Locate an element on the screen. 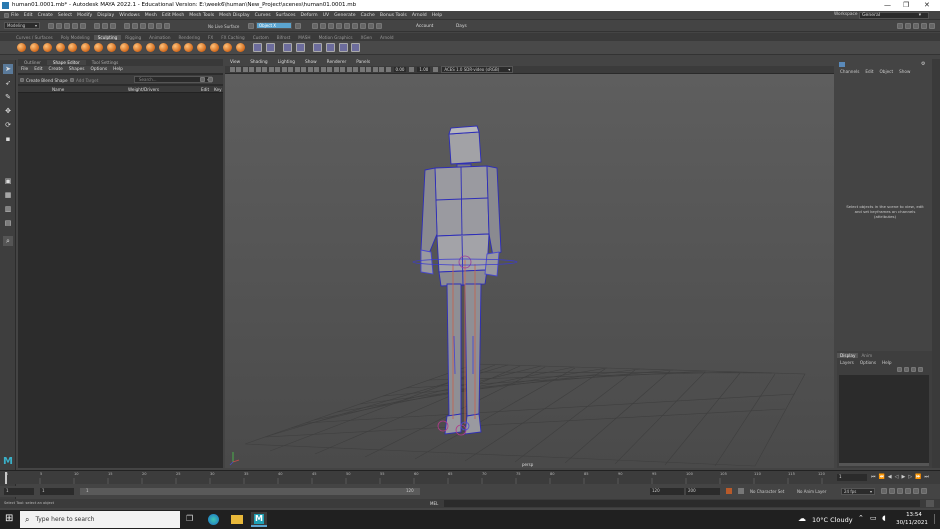 Image resolution: width=940 pixels, height=529 pixels. fps-dropdown: 24 fps ▾ is located at coordinates (858, 491).